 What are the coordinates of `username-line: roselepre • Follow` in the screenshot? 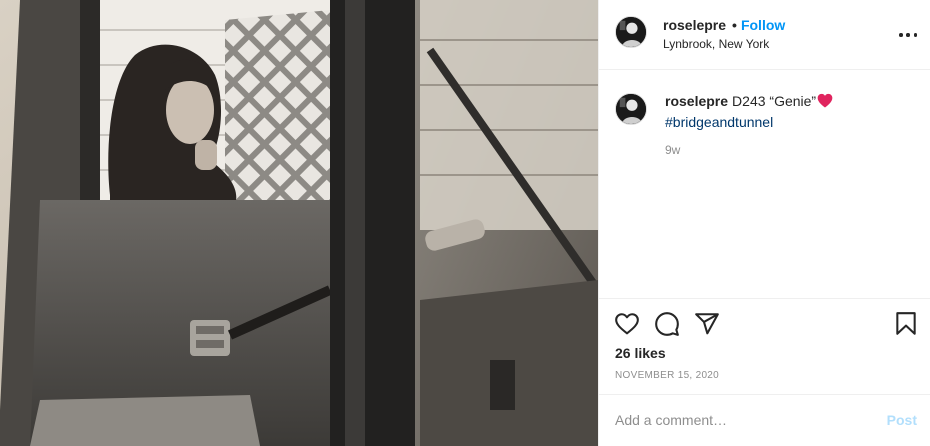 It's located at (724, 25).